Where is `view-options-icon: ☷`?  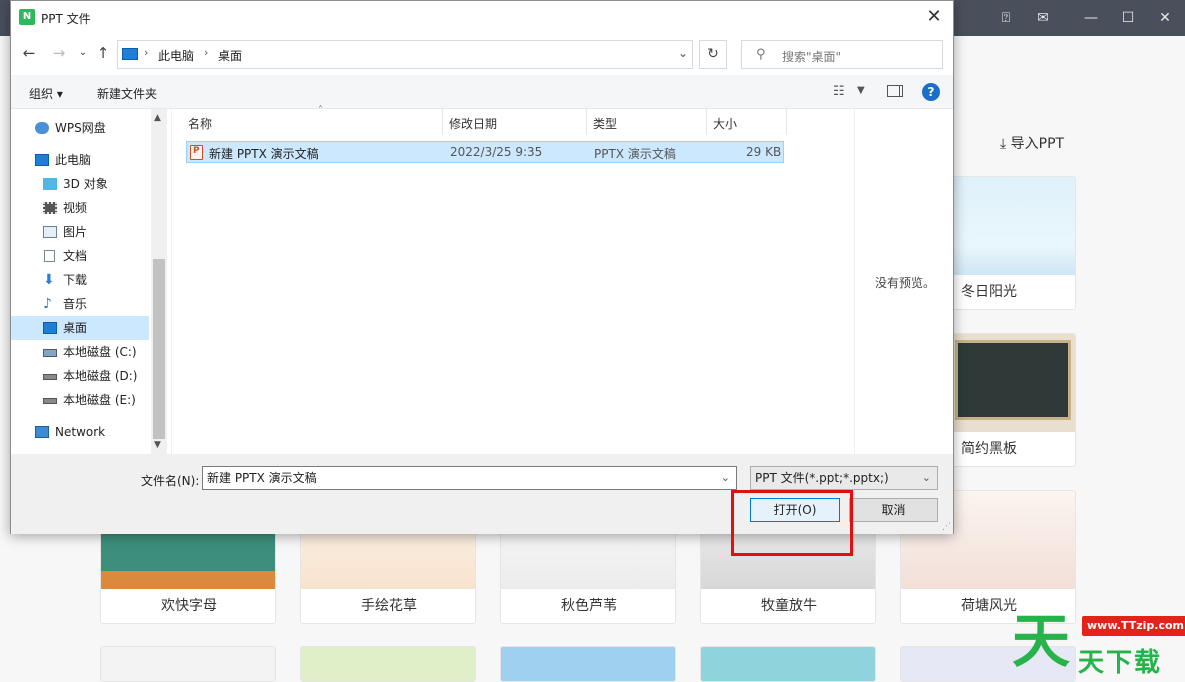
view-options-icon: ☷ is located at coordinates (839, 91).